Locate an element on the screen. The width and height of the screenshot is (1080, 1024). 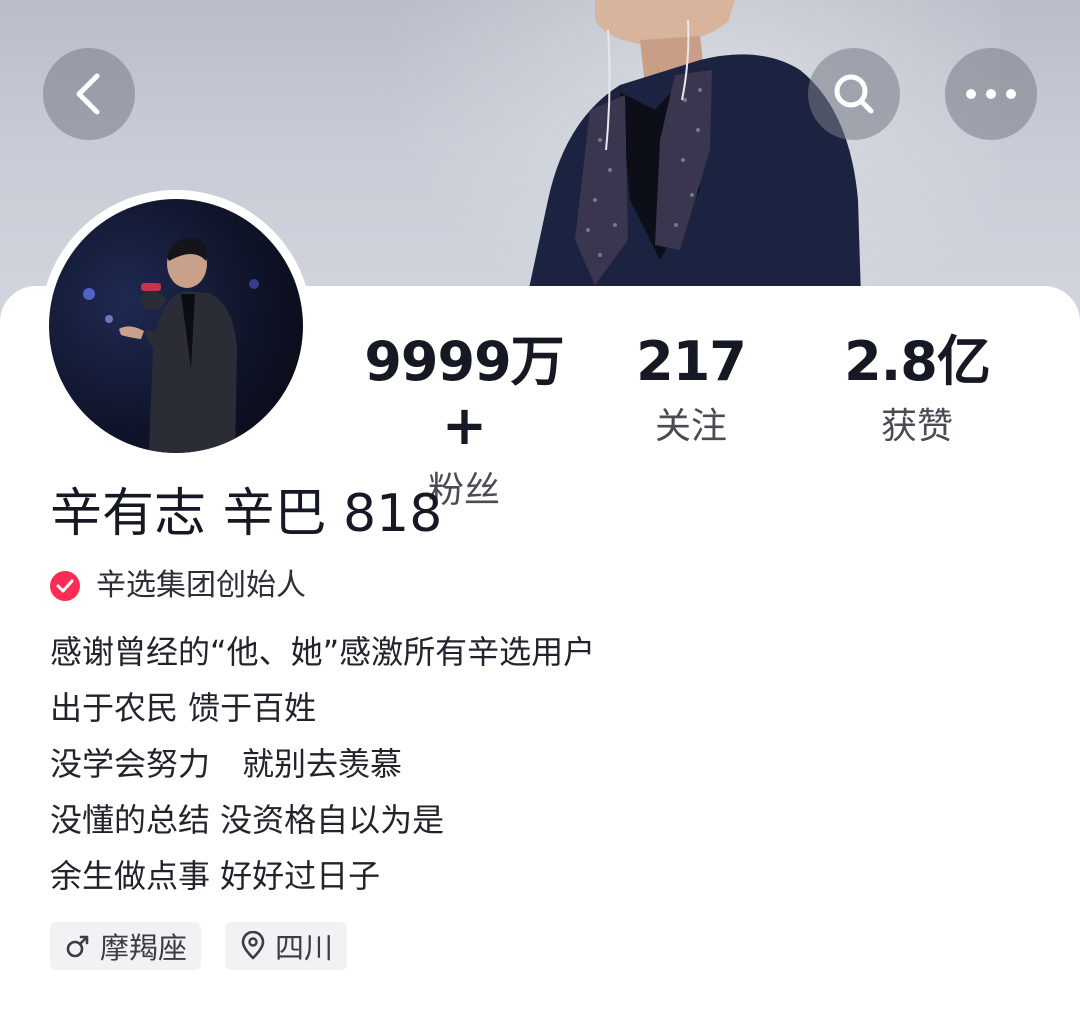
tag-zodiac: 摩羯座 is located at coordinates (126, 946).